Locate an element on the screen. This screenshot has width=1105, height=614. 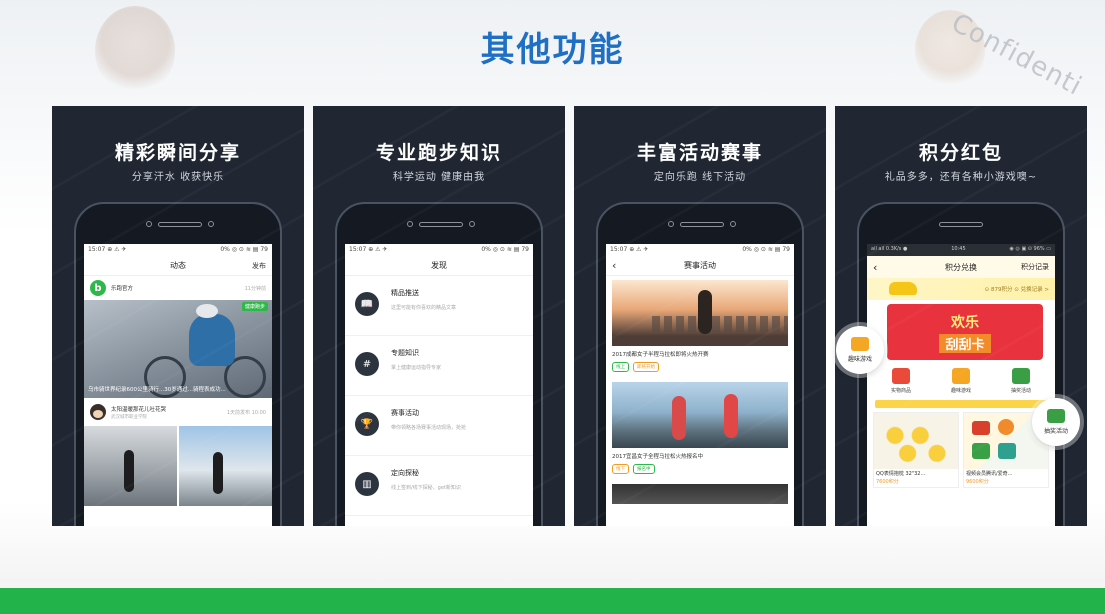
points-summary: ⊙ 879积分 ⊙ 兑换记录 > is located at coordinates (961, 289).